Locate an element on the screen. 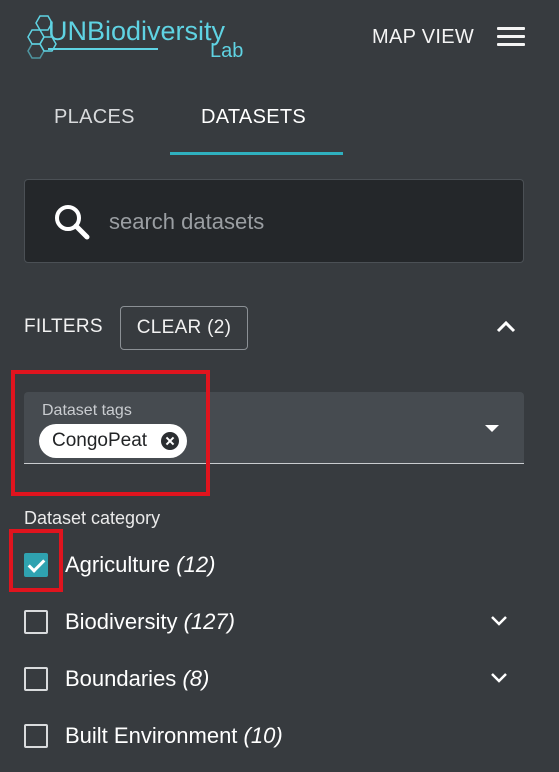 The width and height of the screenshot is (559, 772). active-tab-indicator is located at coordinates (256, 153).